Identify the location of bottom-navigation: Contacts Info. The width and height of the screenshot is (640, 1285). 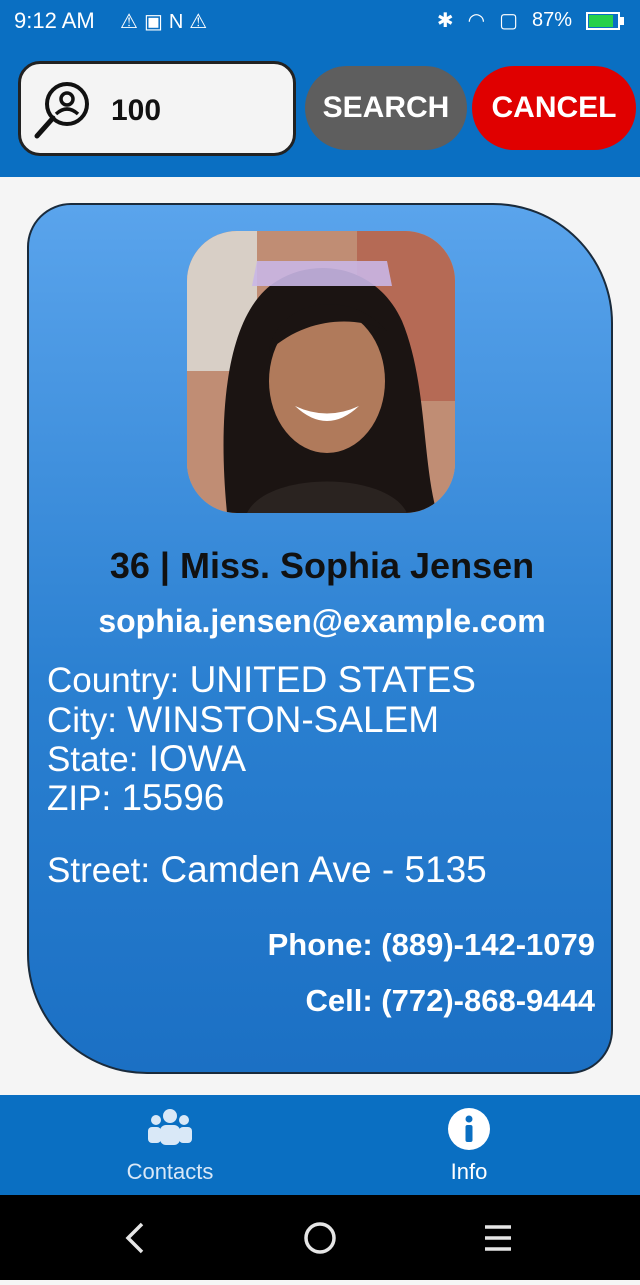
(320, 1145).